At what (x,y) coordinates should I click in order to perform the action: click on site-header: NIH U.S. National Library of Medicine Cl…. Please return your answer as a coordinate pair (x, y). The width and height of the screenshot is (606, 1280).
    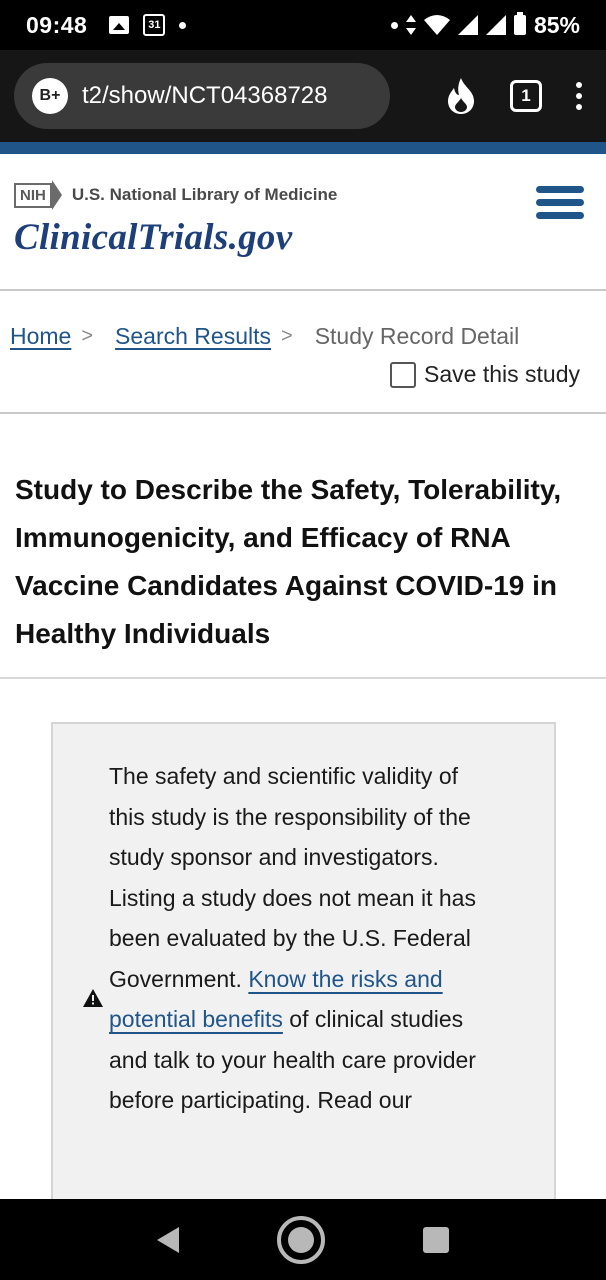
    Looking at the image, I should click on (303, 222).